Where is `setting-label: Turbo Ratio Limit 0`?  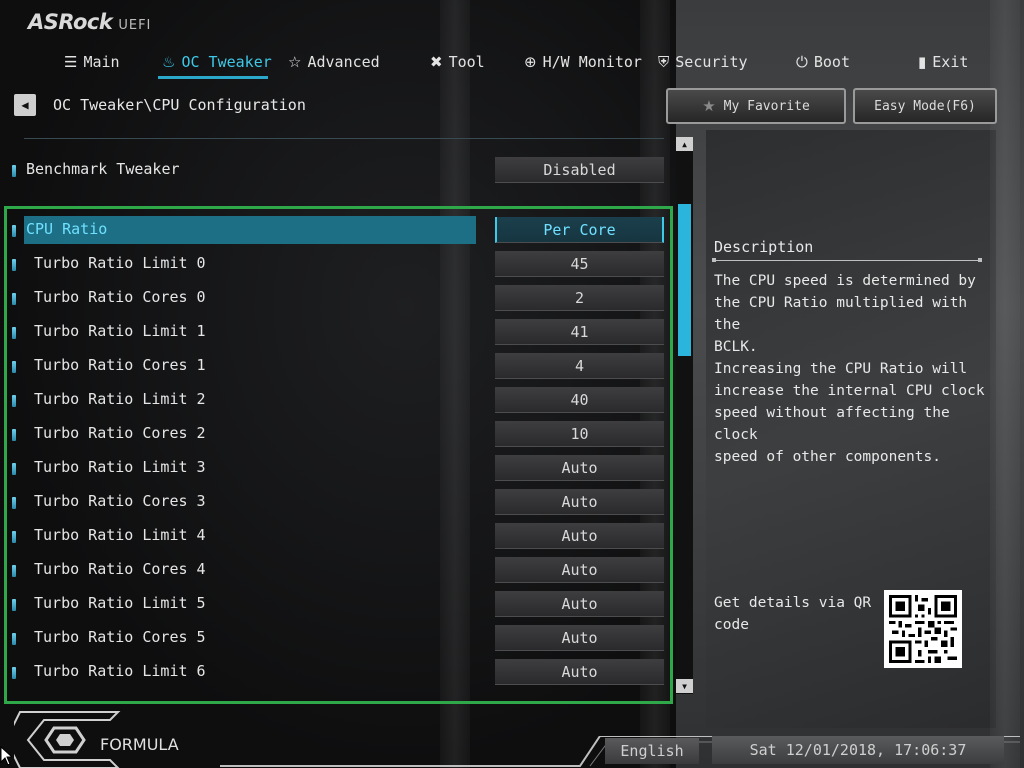 setting-label: Turbo Ratio Limit 0 is located at coordinates (120, 263).